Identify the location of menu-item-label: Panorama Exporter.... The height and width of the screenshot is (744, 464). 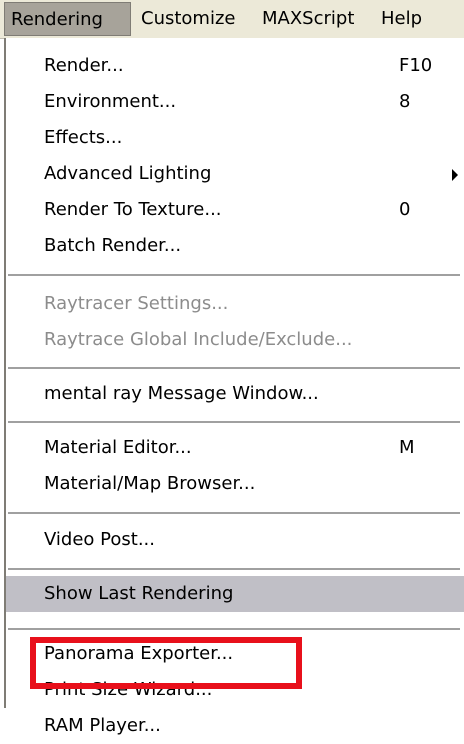
(139, 653).